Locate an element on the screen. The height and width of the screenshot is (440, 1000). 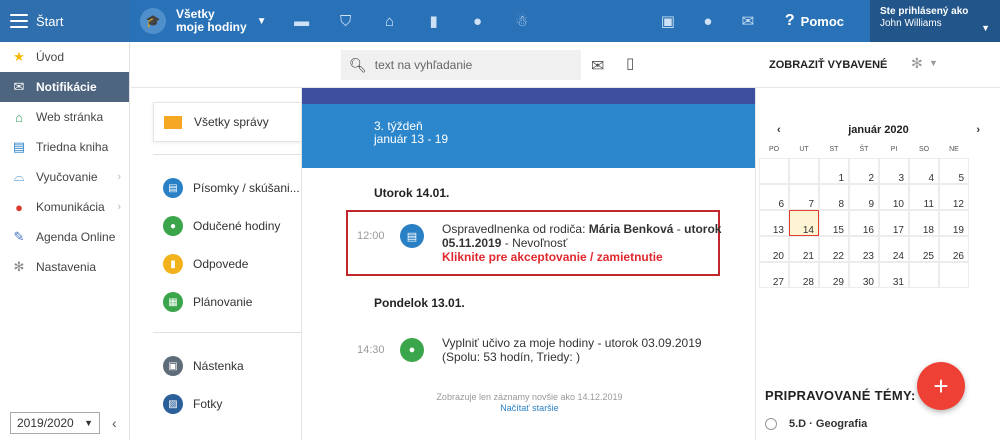
calendar-day: 21 is located at coordinates (804, 249).